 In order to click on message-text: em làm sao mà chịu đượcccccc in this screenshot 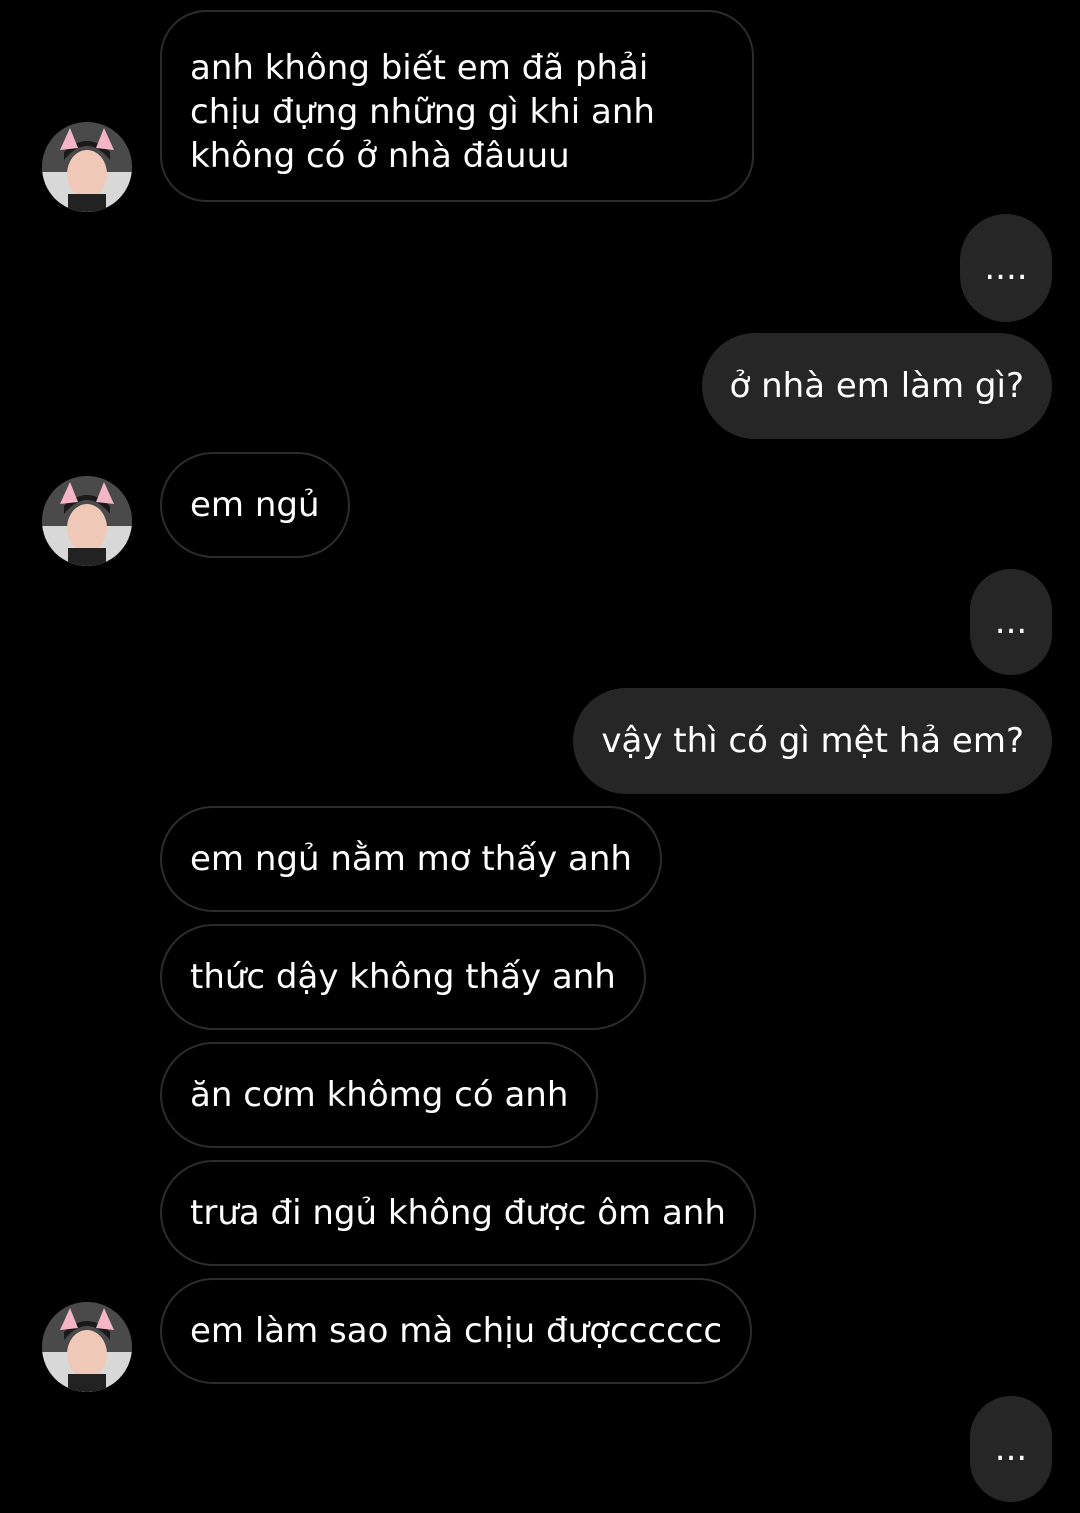, I will do `click(456, 1331)`.